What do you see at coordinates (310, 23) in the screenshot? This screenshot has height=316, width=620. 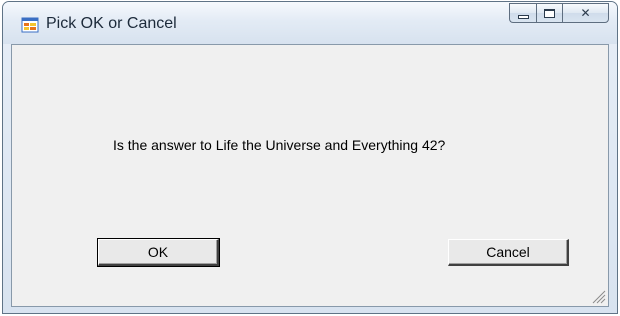 I see `title-bar: Pick OK or Cancel ✕` at bounding box center [310, 23].